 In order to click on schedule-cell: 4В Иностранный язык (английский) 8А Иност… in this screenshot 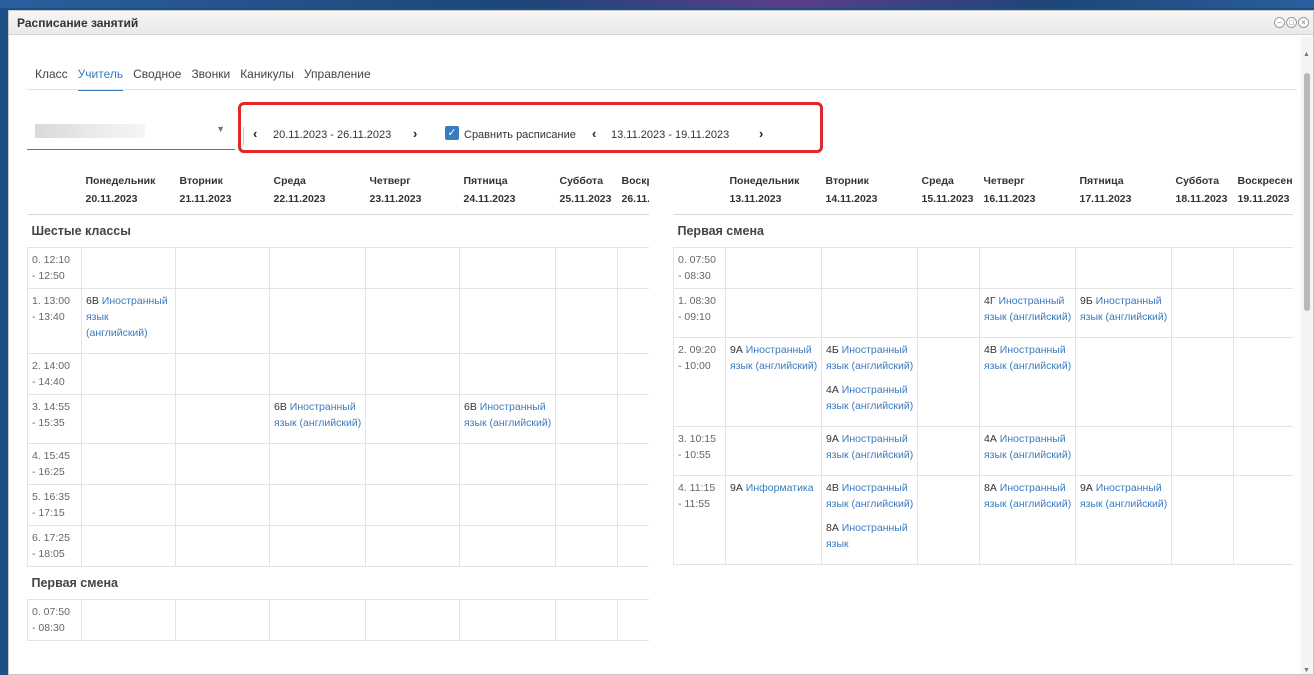, I will do `click(869, 520)`.